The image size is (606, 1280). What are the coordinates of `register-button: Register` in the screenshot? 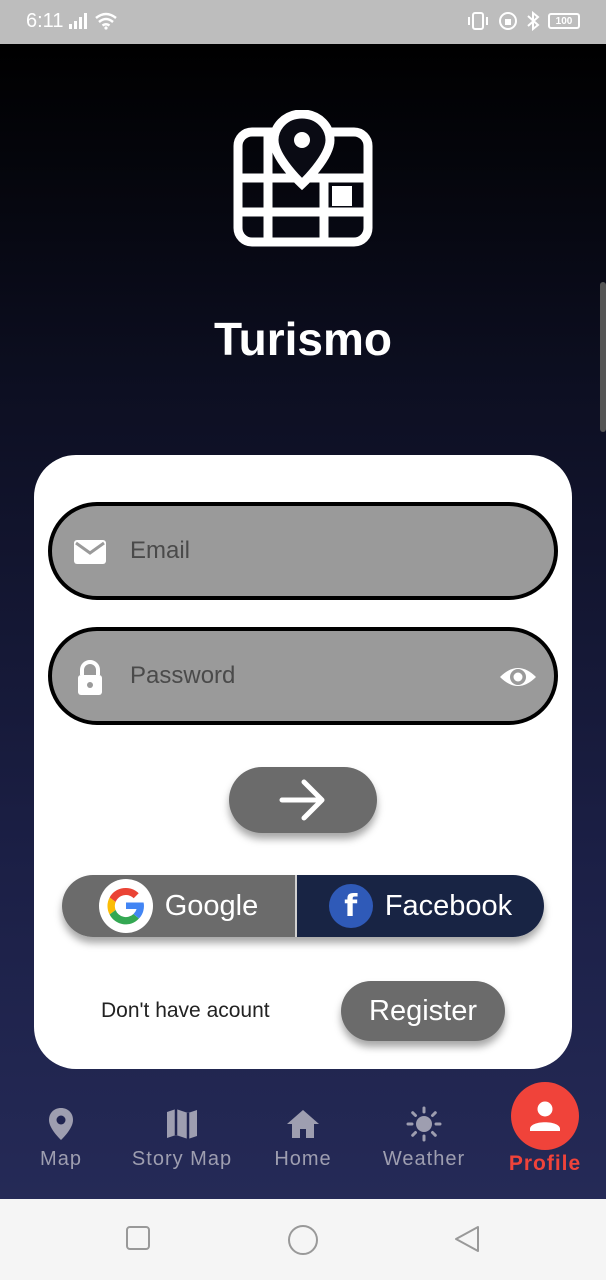 It's located at (423, 1011).